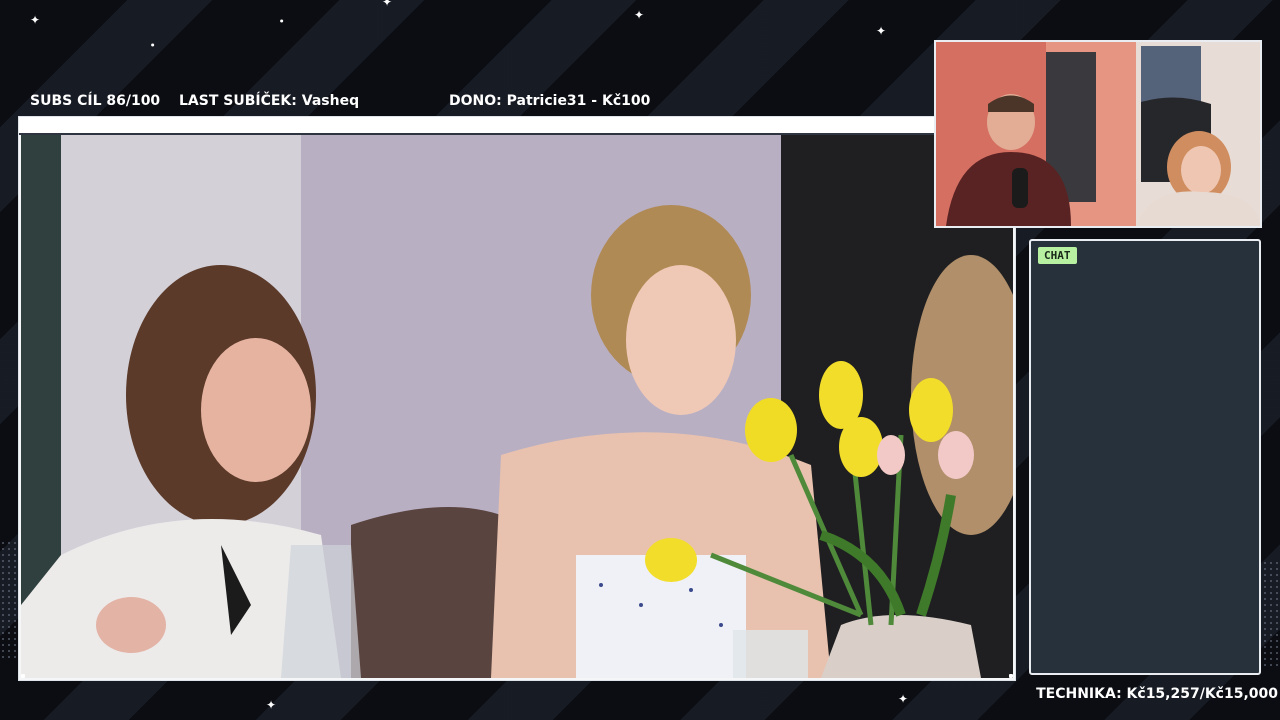 The height and width of the screenshot is (720, 1280). Describe the element at coordinates (269, 101) in the screenshot. I see `last-sub-text: LAST SUBÍČEK: Vasheq` at that location.